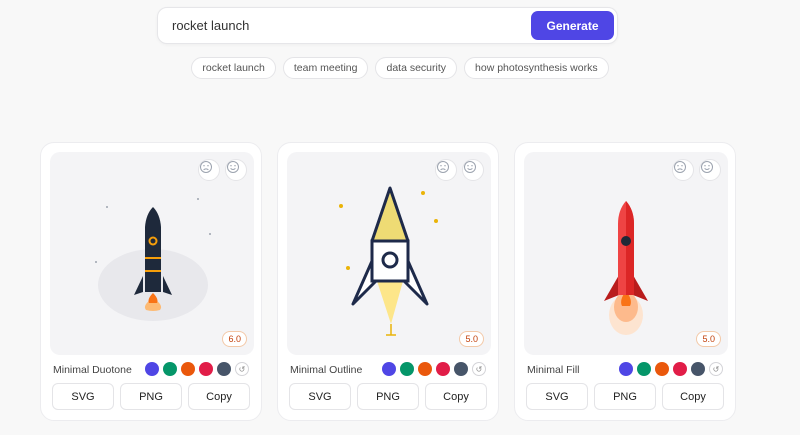 The height and width of the screenshot is (435, 800). I want to click on suggestion-chip: rocket launch, so click(233, 68).